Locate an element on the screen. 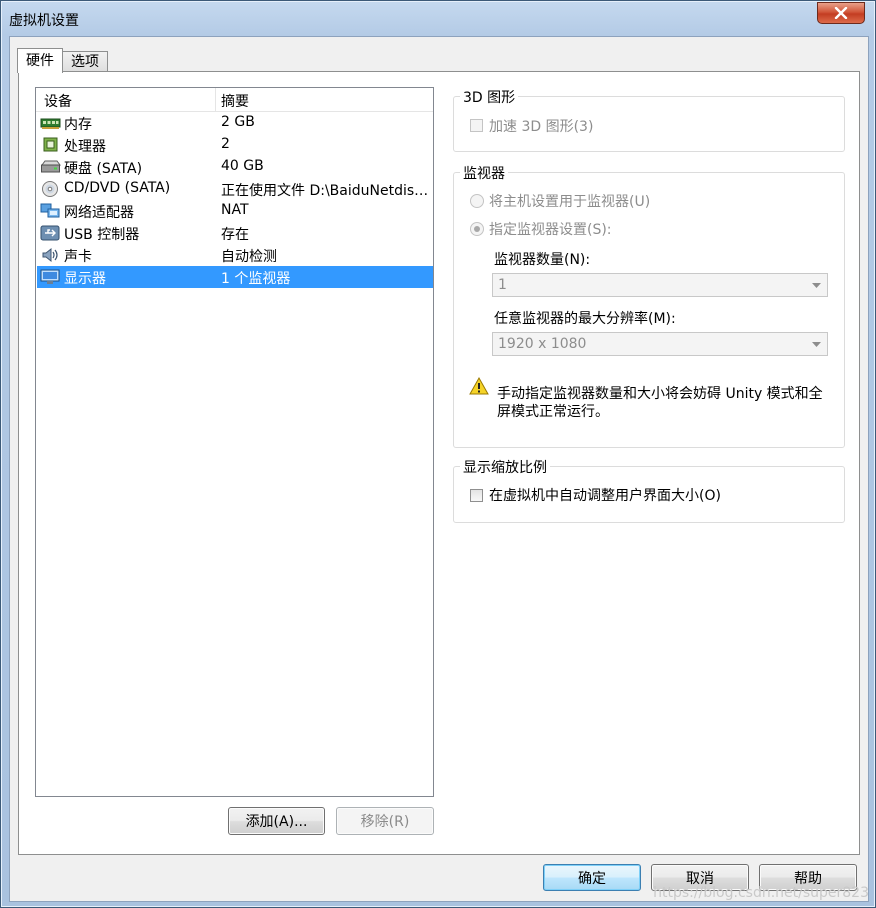 Image resolution: width=876 pixels, height=908 pixels. tab-options: 选项 is located at coordinates (85, 62).